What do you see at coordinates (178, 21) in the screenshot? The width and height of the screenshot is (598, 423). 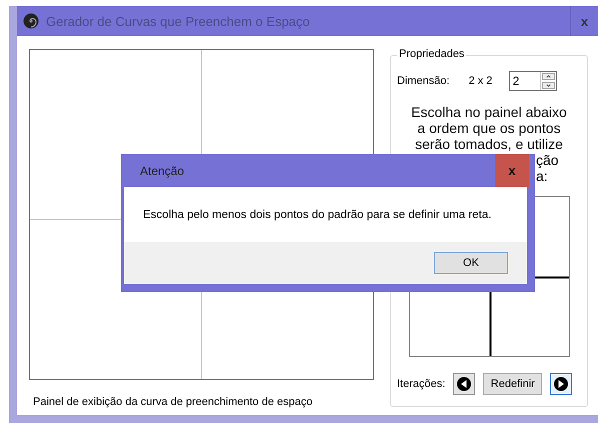 I see `window-title: Gerador de Curvas que Preenchem o Espaço` at bounding box center [178, 21].